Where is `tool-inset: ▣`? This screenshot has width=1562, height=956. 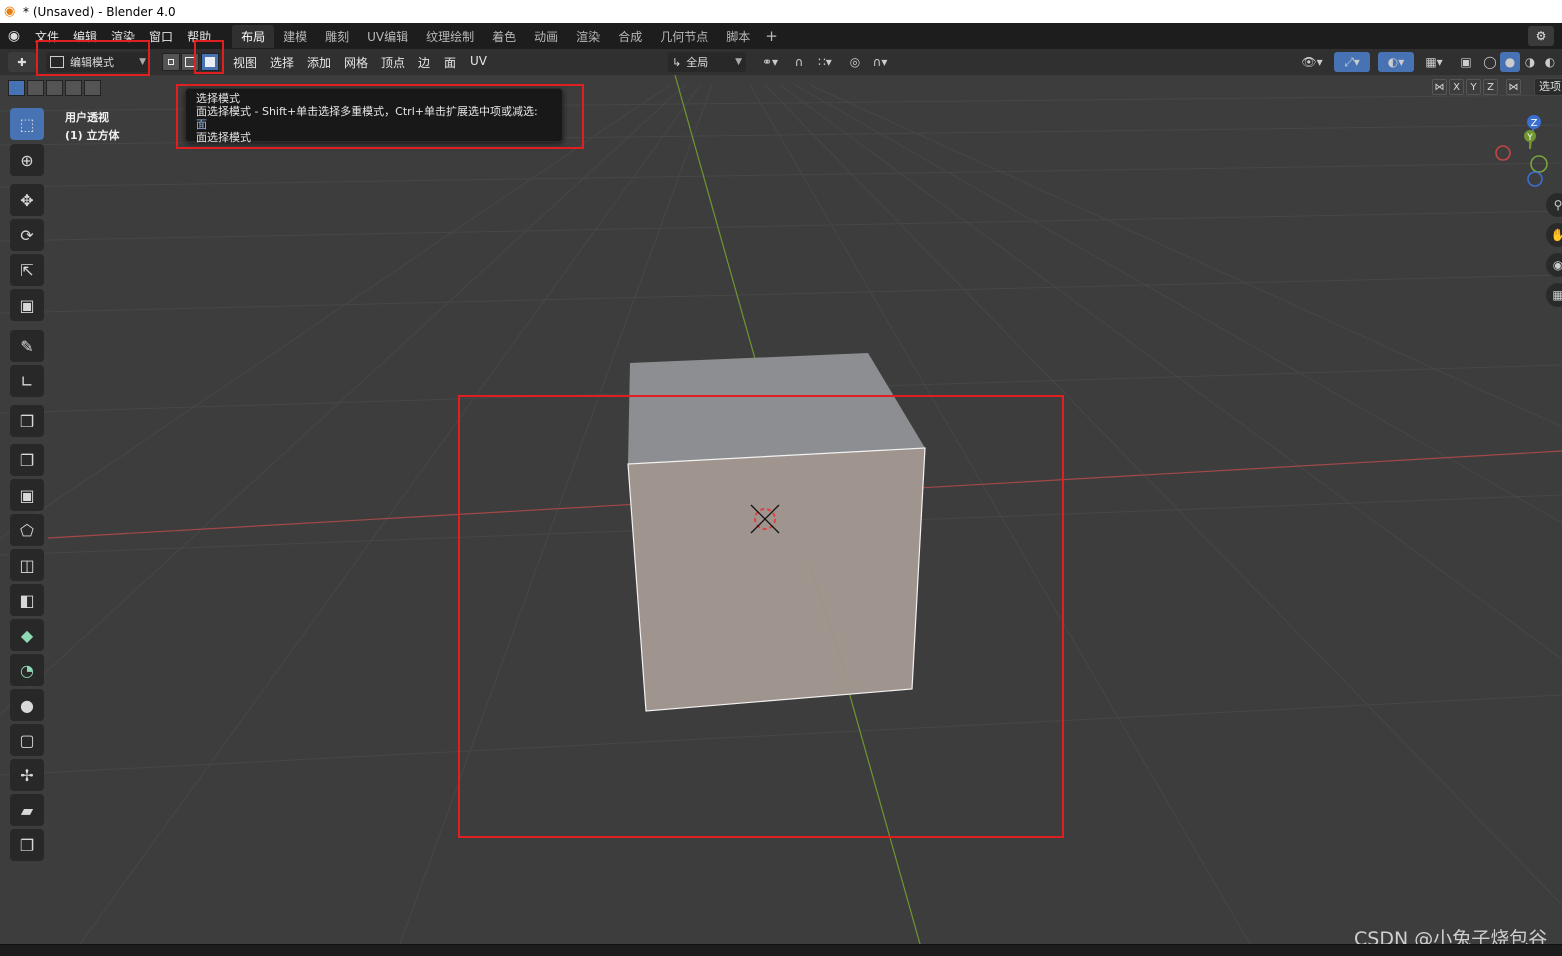 tool-inset: ▣ is located at coordinates (27, 495).